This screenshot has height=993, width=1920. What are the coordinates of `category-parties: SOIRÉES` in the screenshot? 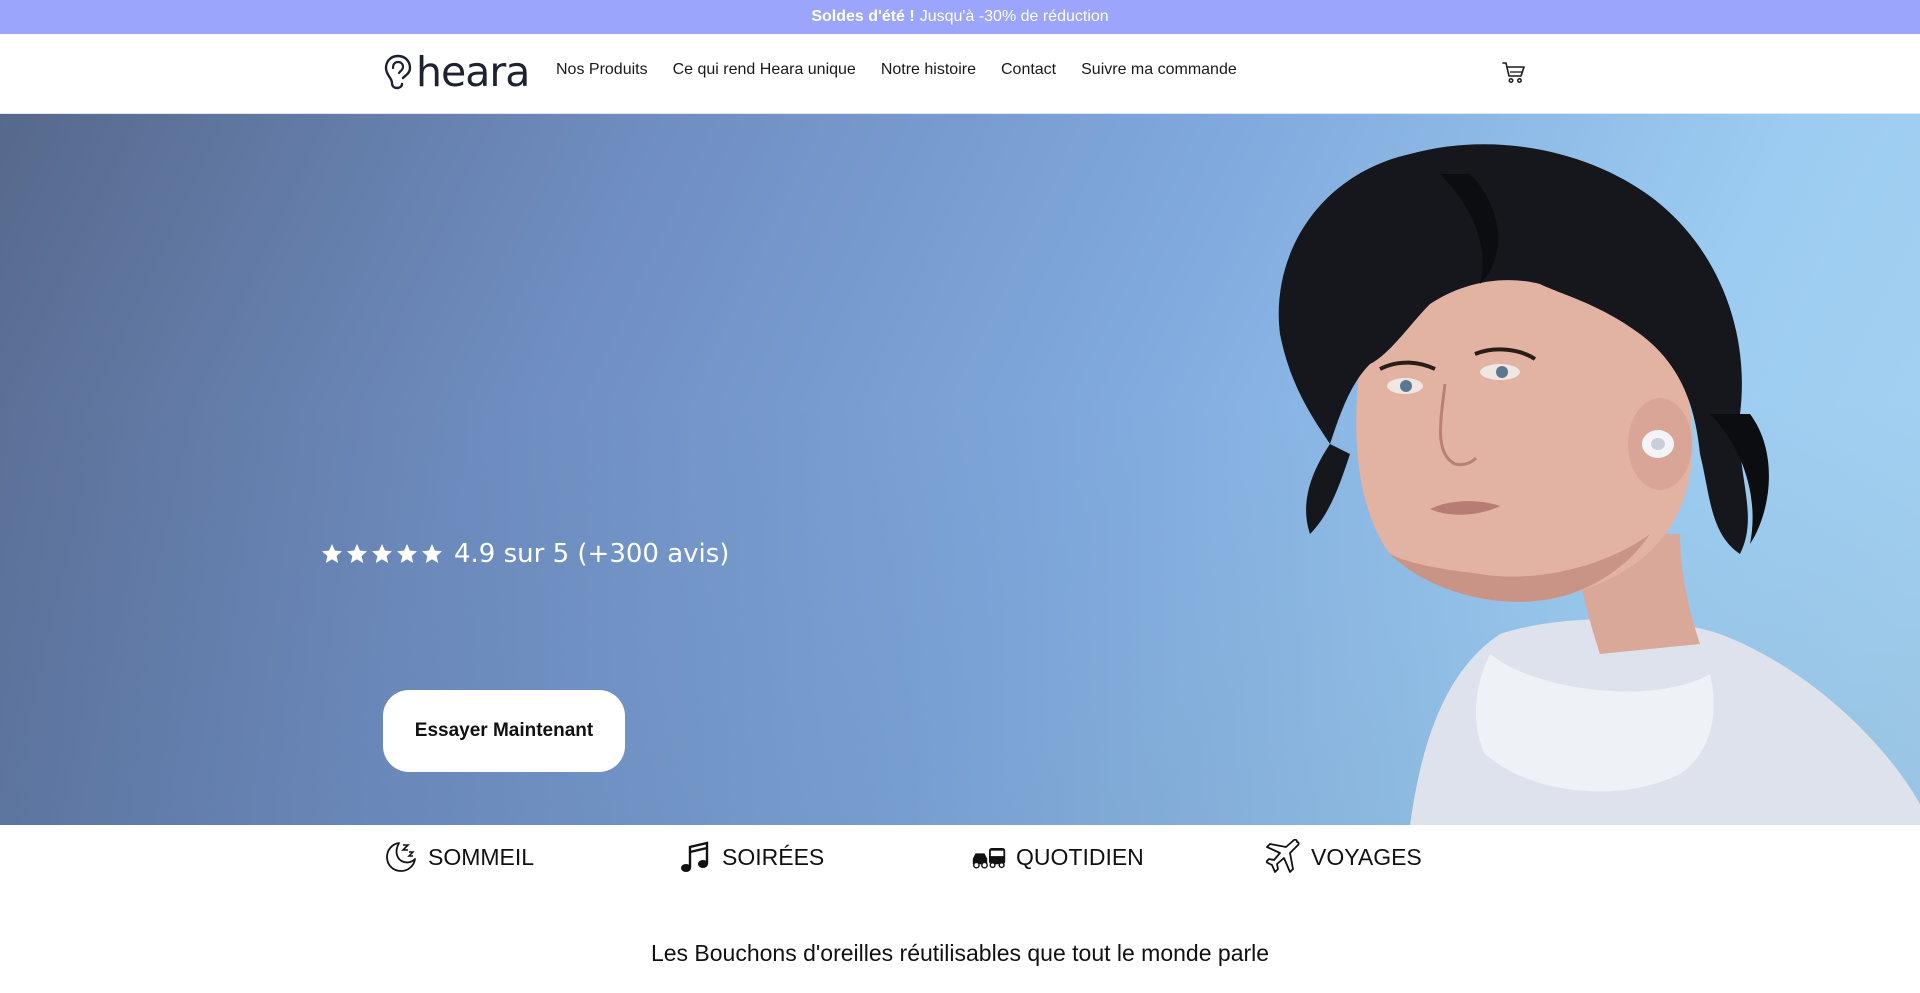 It's located at (750, 857).